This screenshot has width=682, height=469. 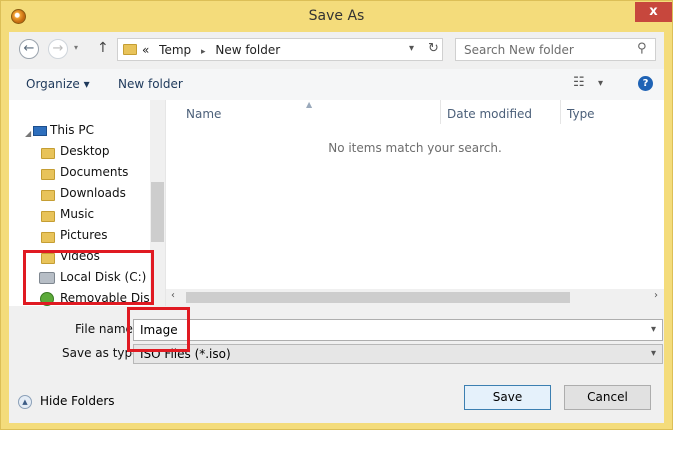 What do you see at coordinates (653, 329) in the screenshot?
I see `file-name-dropdown-icon: ▾` at bounding box center [653, 329].